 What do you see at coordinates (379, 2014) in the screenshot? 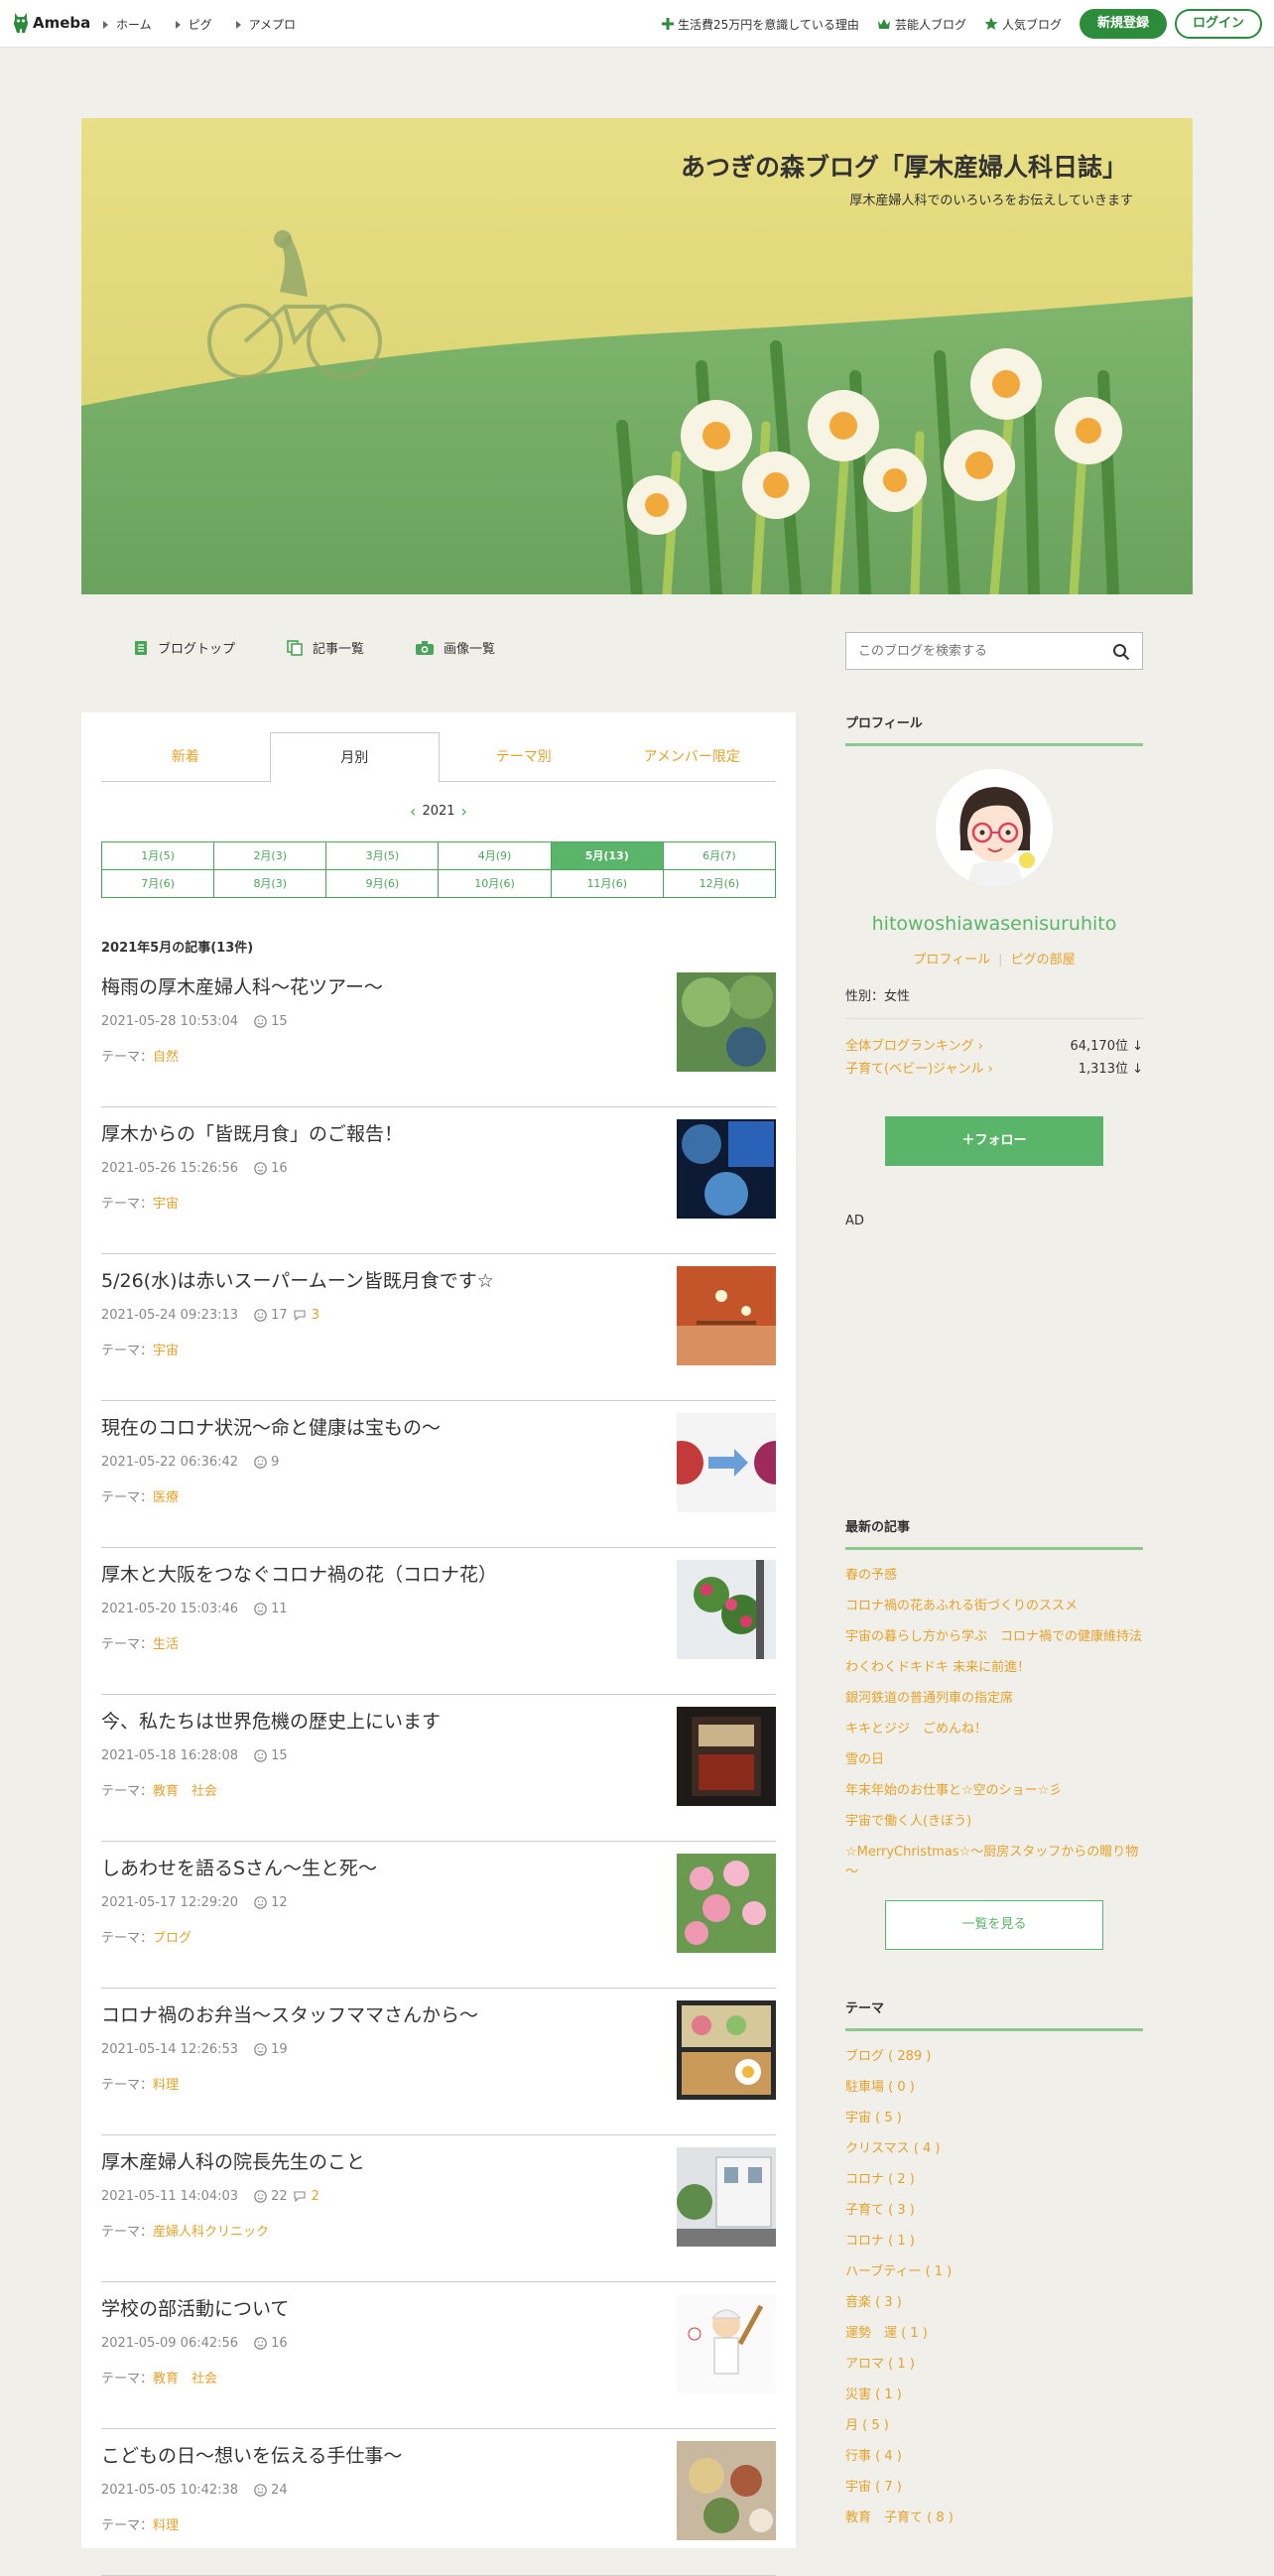
I see `entry-title: コロナ禍のお弁当～スタッフママさんから～` at bounding box center [379, 2014].